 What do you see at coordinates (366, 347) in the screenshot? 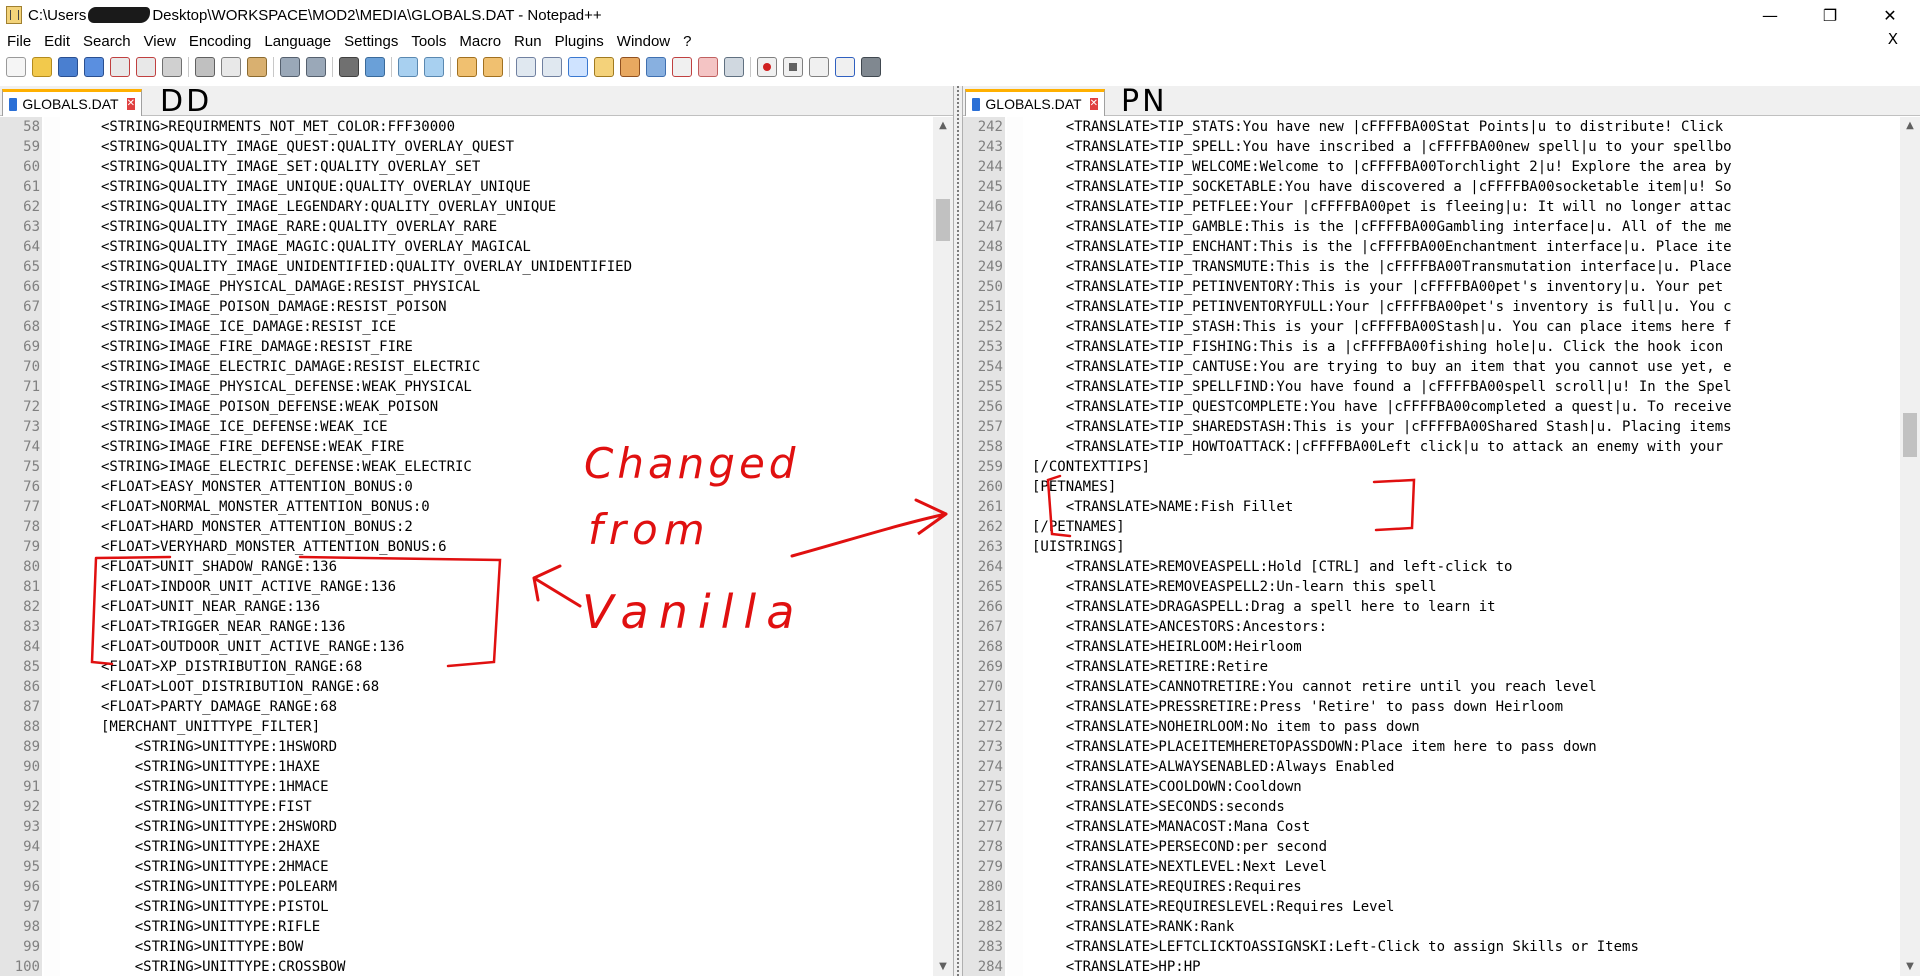
I see `code-line: <STRING>IMAGE_FIRE_DAMAGE:RESIST_FIRE` at bounding box center [366, 347].